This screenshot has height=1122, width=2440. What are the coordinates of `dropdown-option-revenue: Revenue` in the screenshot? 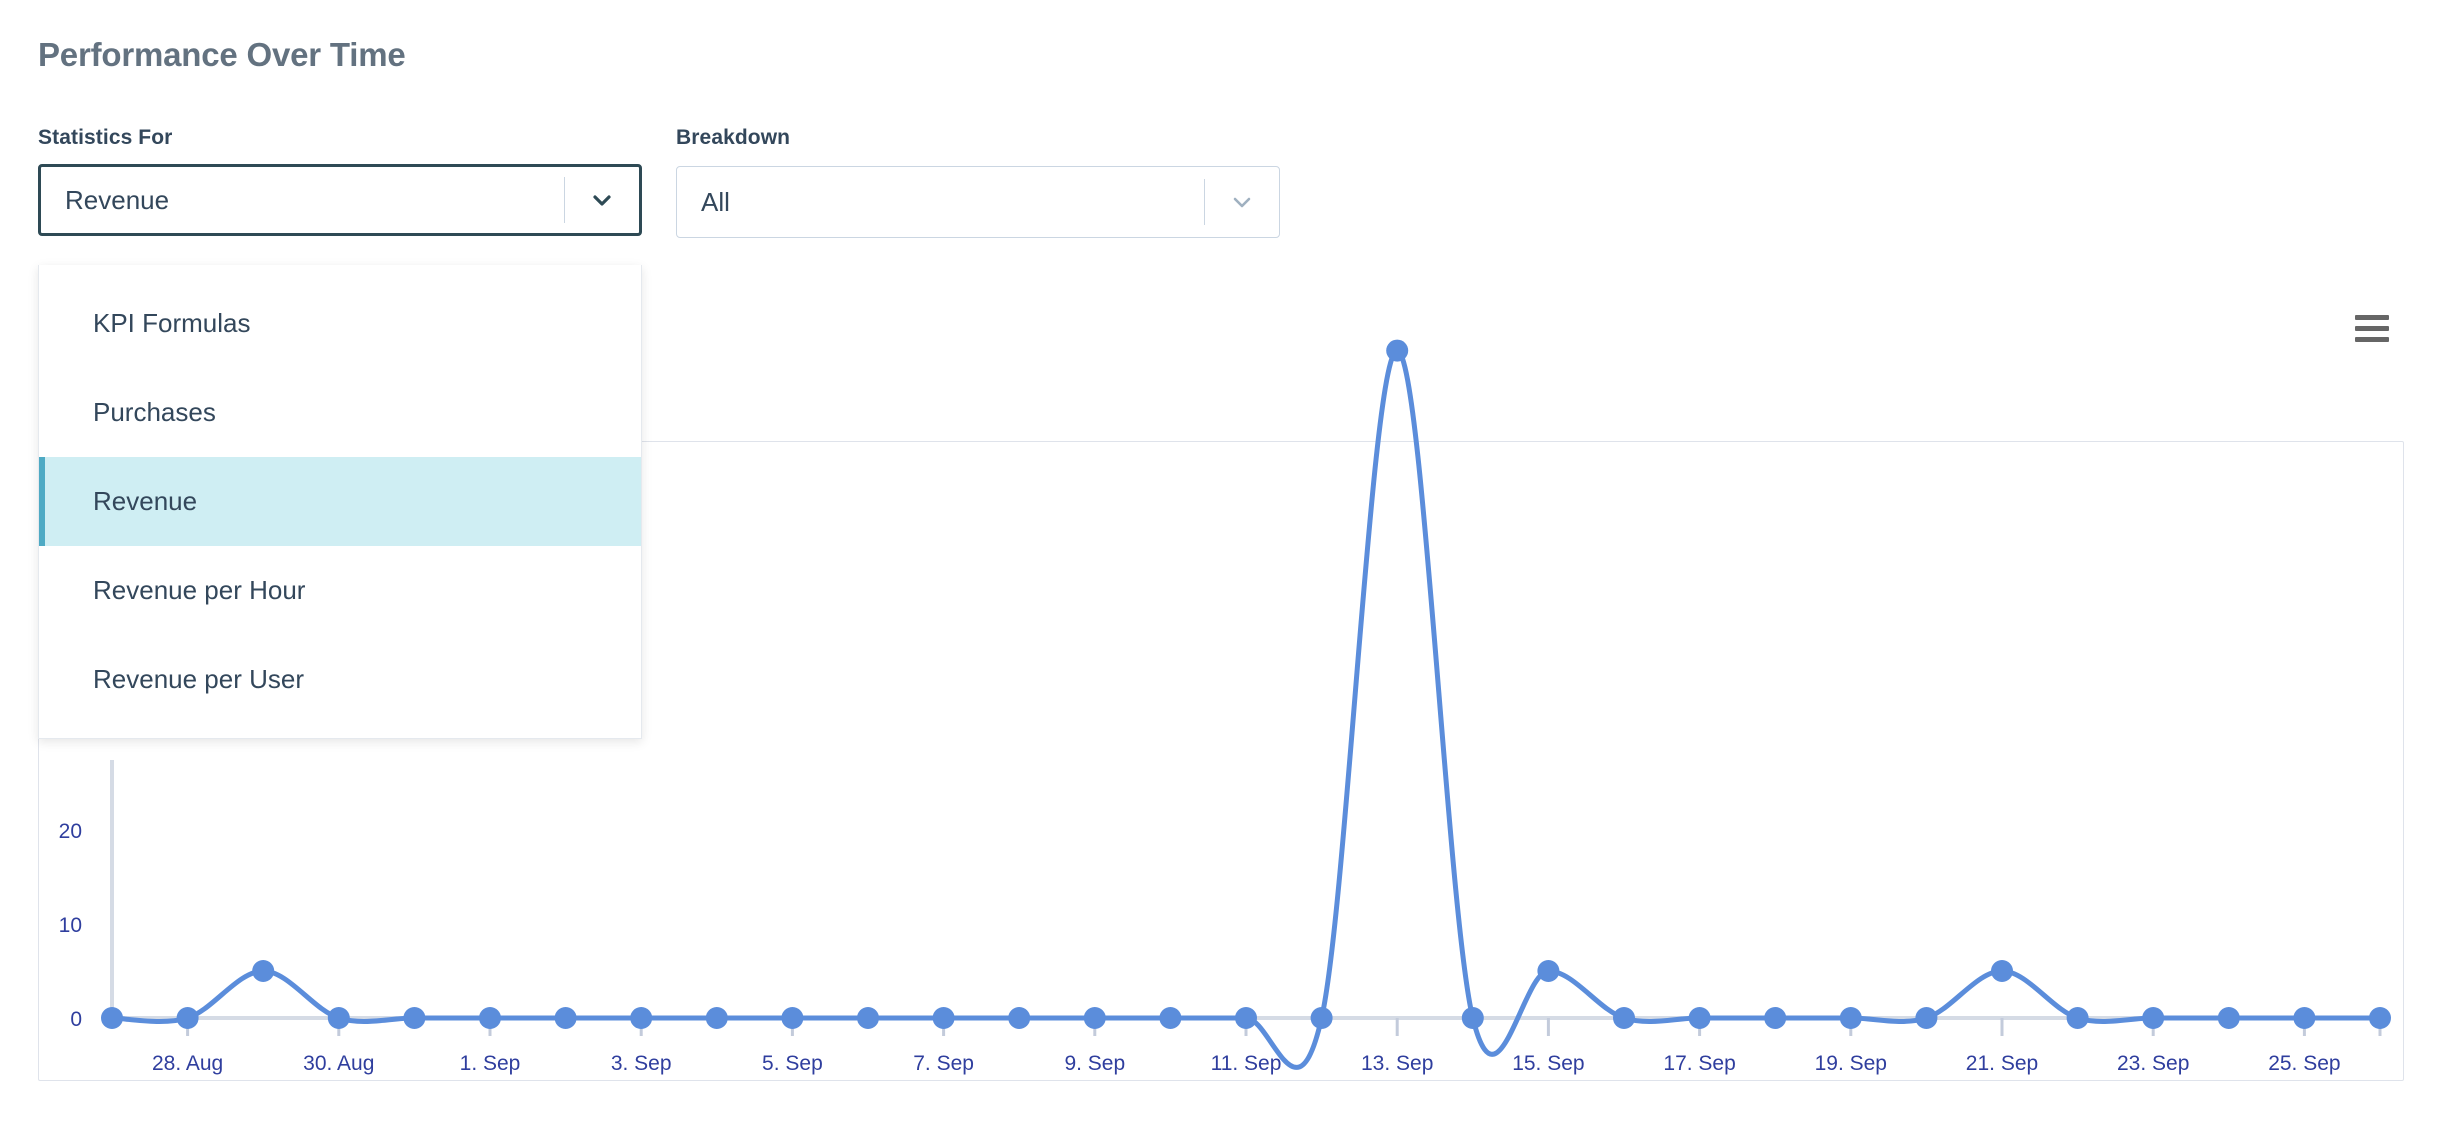 It's located at (340, 501).